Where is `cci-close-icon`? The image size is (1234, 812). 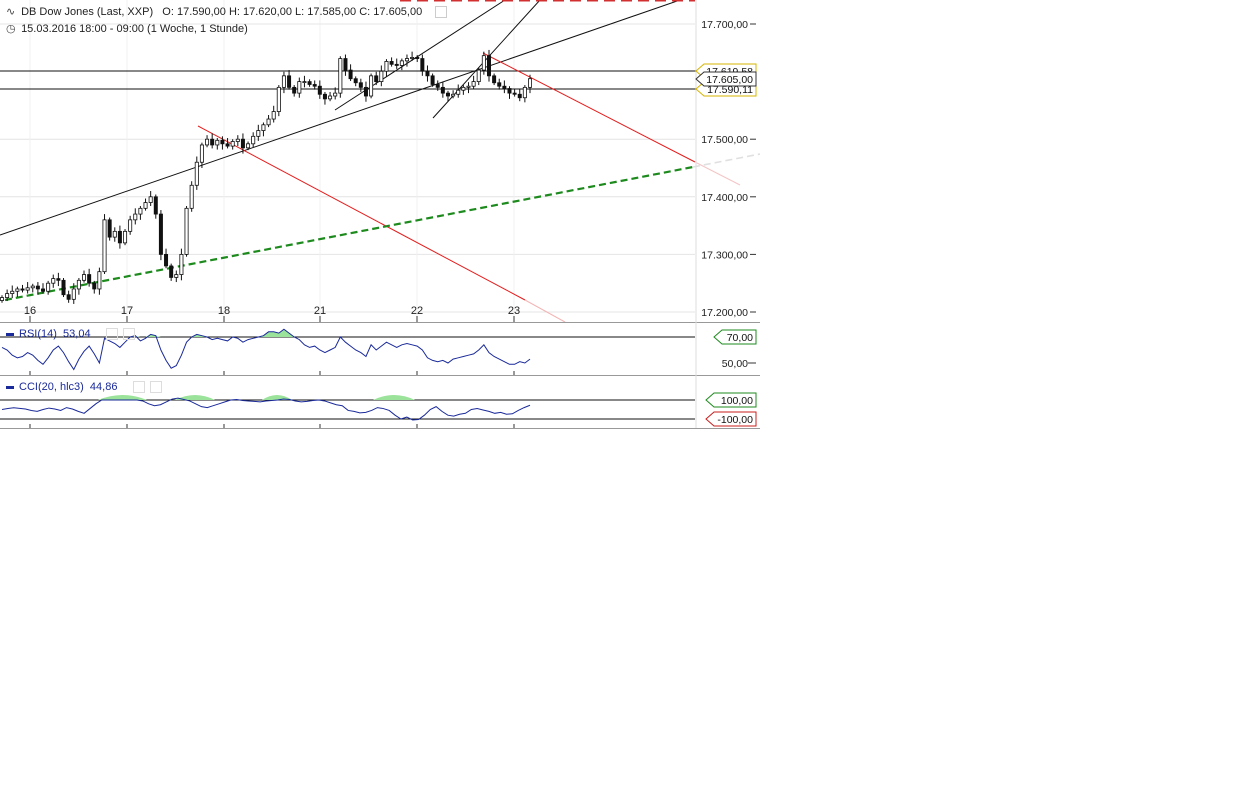 cci-close-icon is located at coordinates (155, 387).